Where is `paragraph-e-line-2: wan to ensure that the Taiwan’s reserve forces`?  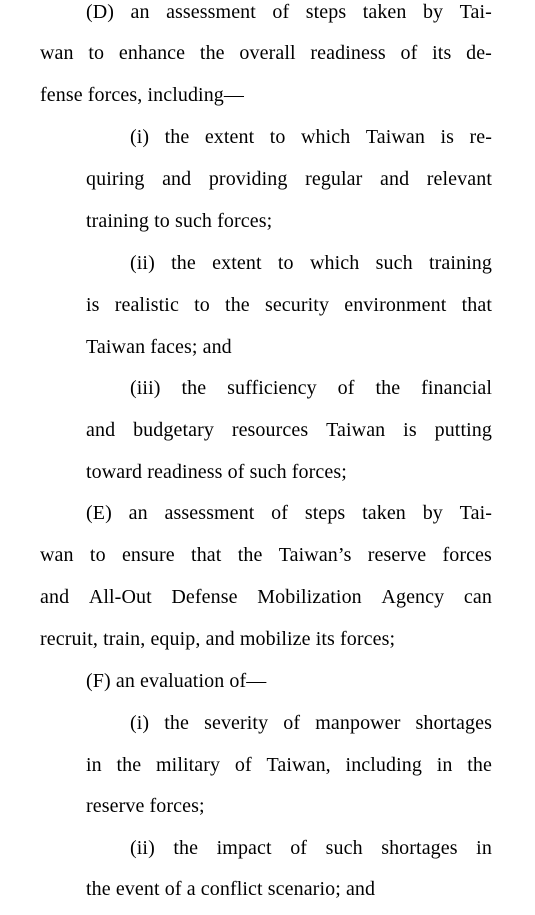
paragraph-e-line-2: wan to ensure that the Taiwan’s reserve forces is located at coordinates (266, 555).